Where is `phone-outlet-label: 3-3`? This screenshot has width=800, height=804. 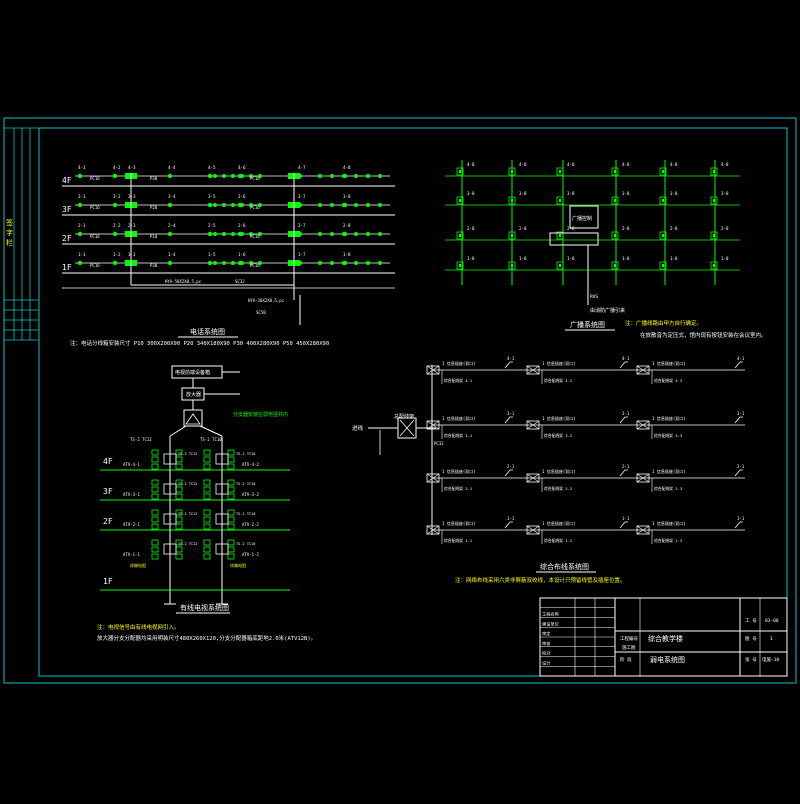 phone-outlet-label: 3-3 is located at coordinates (132, 196).